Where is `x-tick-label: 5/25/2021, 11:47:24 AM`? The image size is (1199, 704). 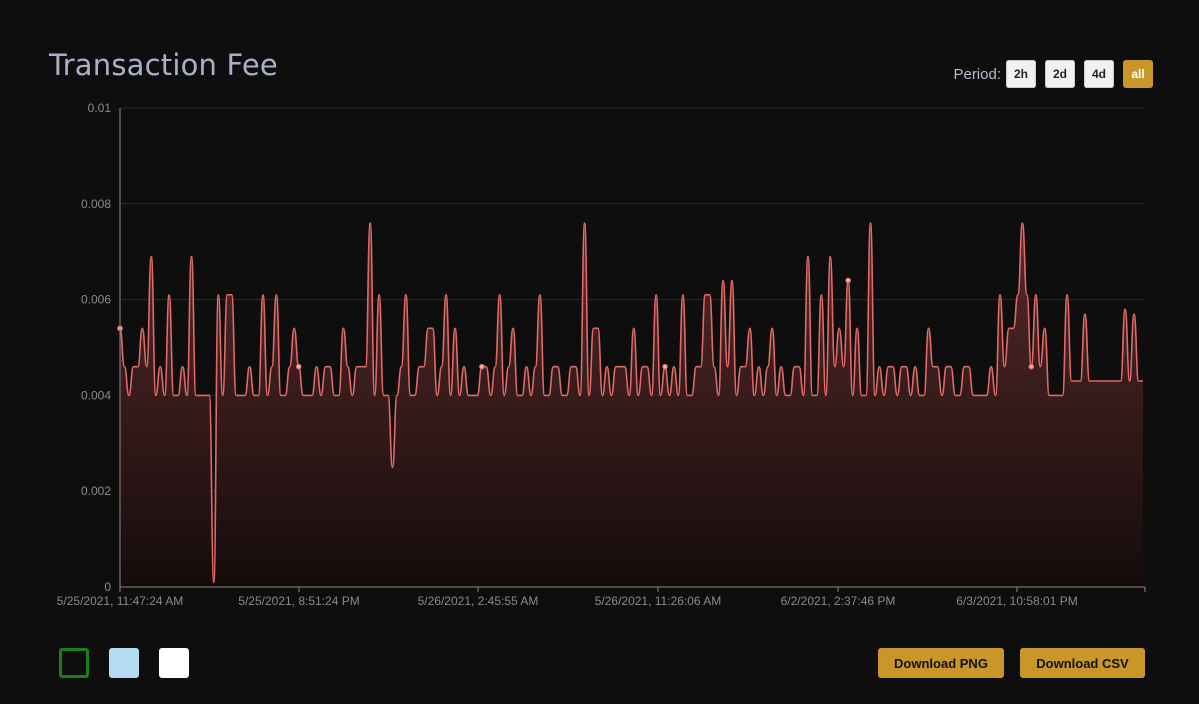
x-tick-label: 5/25/2021, 11:47:24 AM is located at coordinates (120, 601).